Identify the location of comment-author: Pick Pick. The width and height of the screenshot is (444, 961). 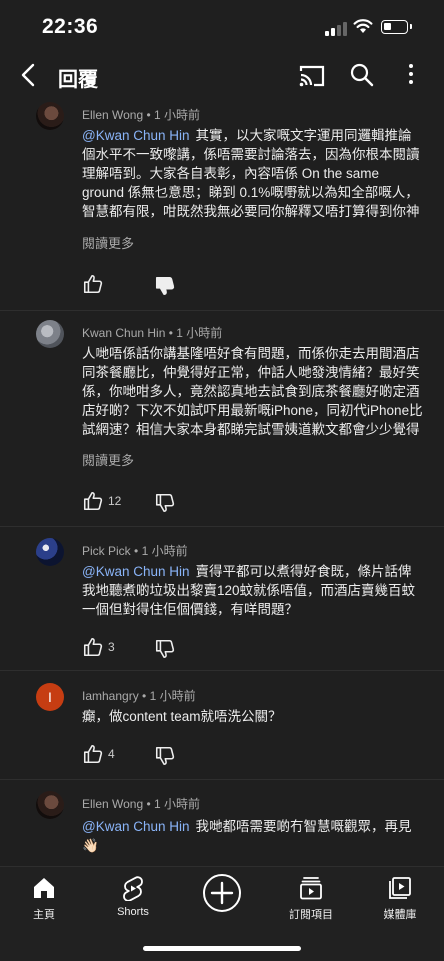
(106, 551).